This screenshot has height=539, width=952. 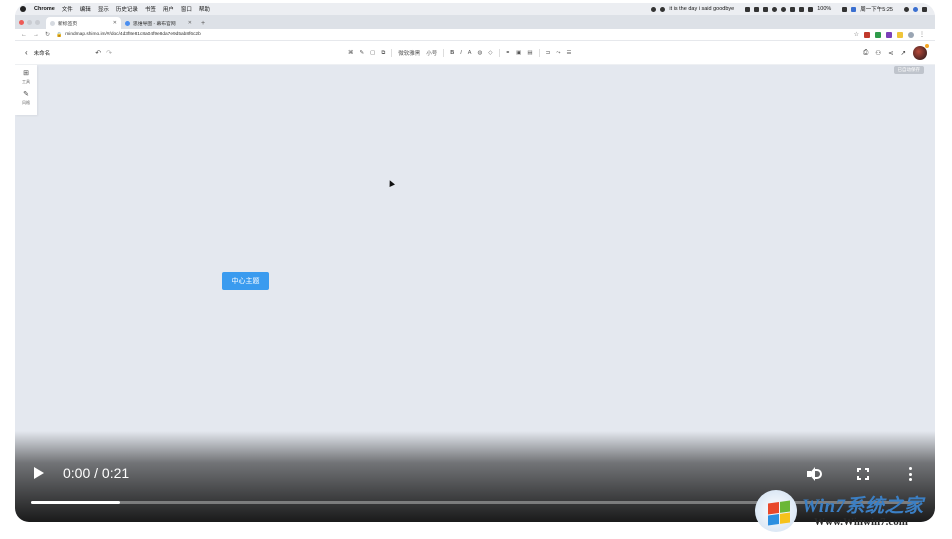 What do you see at coordinates (150, 9) in the screenshot?
I see `menu-bookmarks: 书签` at bounding box center [150, 9].